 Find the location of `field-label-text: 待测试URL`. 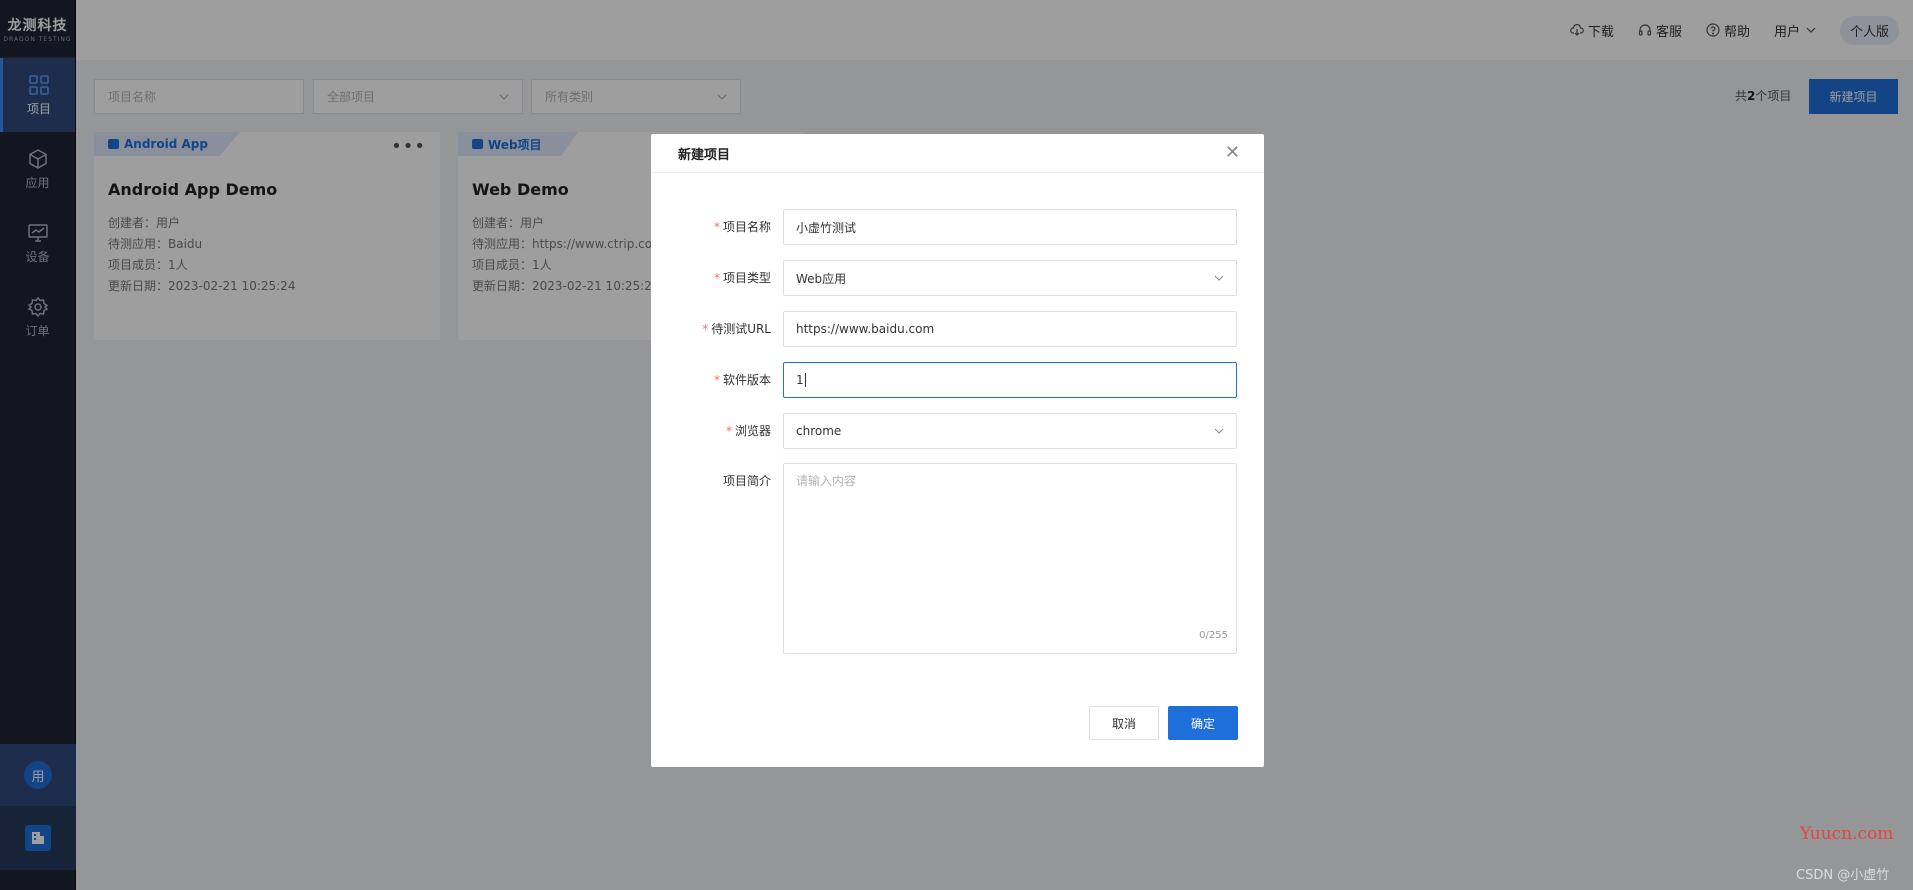

field-label-text: 待测试URL is located at coordinates (741, 329).